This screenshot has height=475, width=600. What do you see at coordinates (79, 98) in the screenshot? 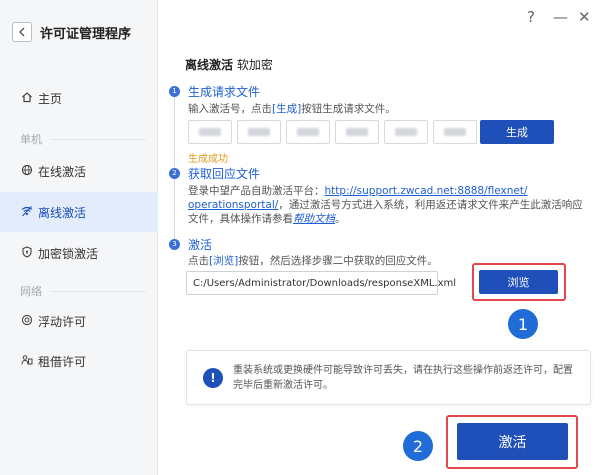
I see `sidebar-item-home: 主页` at bounding box center [79, 98].